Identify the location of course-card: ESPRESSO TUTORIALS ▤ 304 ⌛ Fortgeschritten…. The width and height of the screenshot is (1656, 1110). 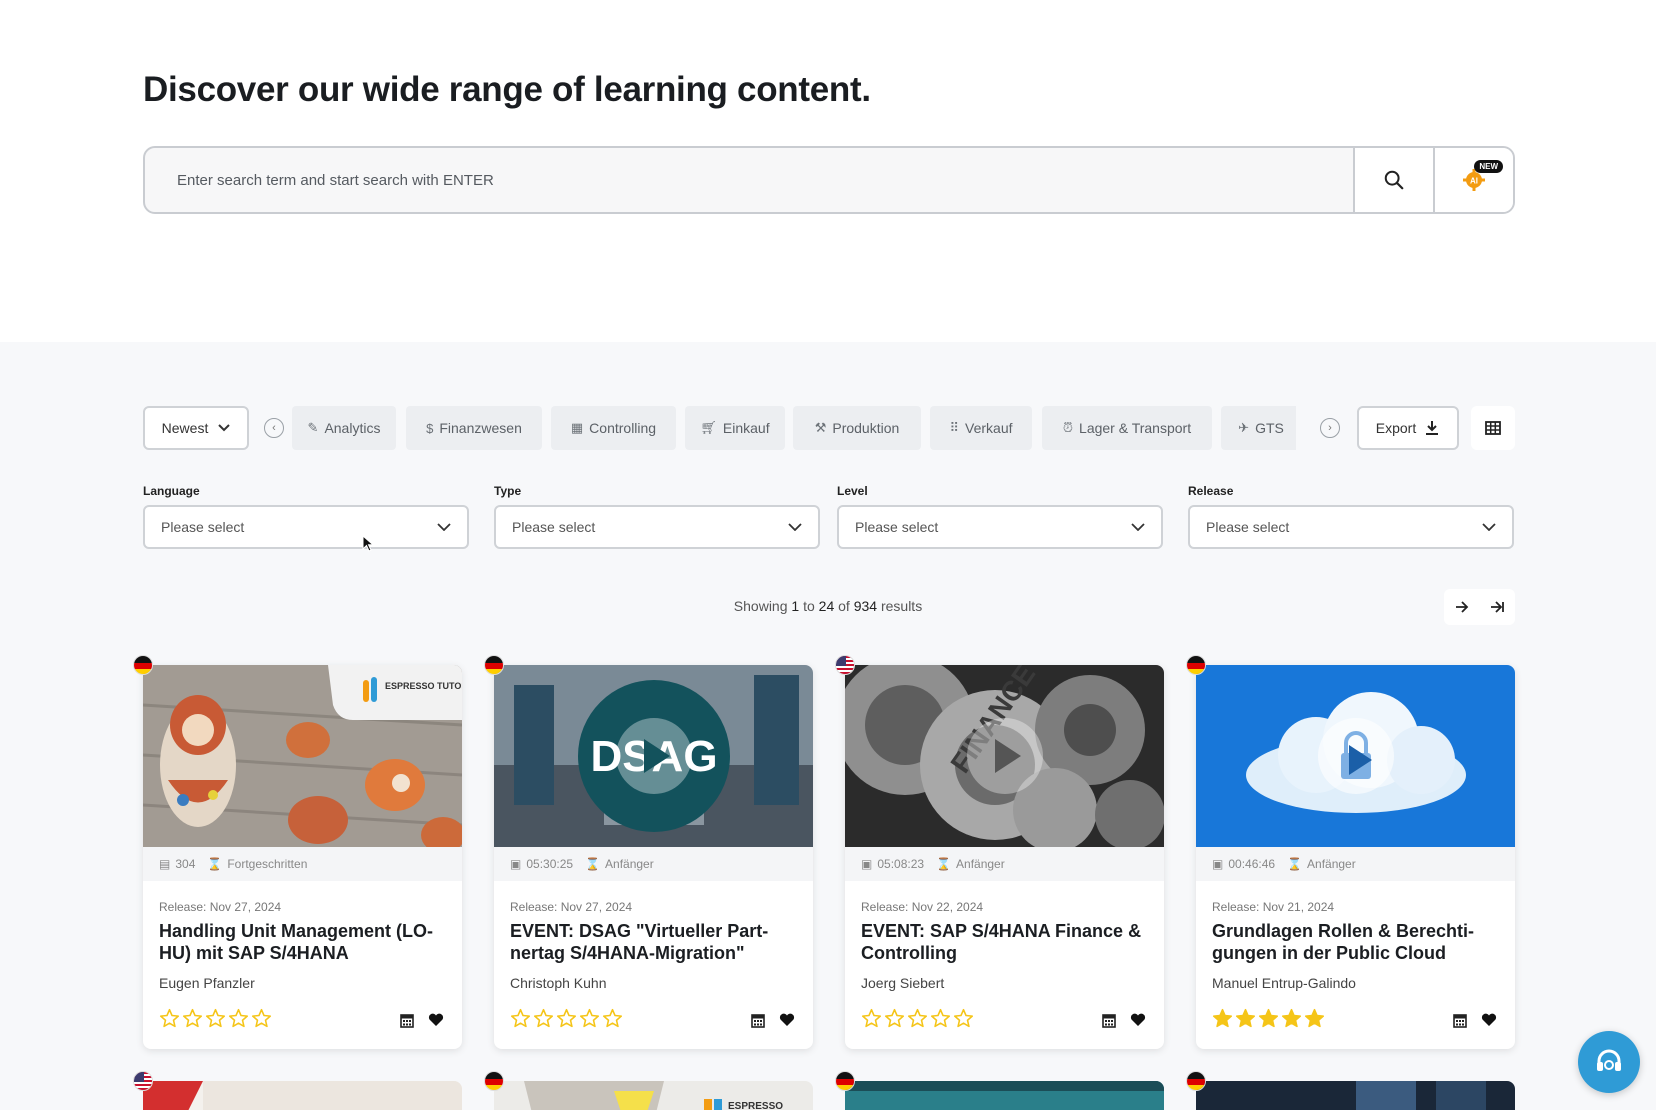
(302, 857).